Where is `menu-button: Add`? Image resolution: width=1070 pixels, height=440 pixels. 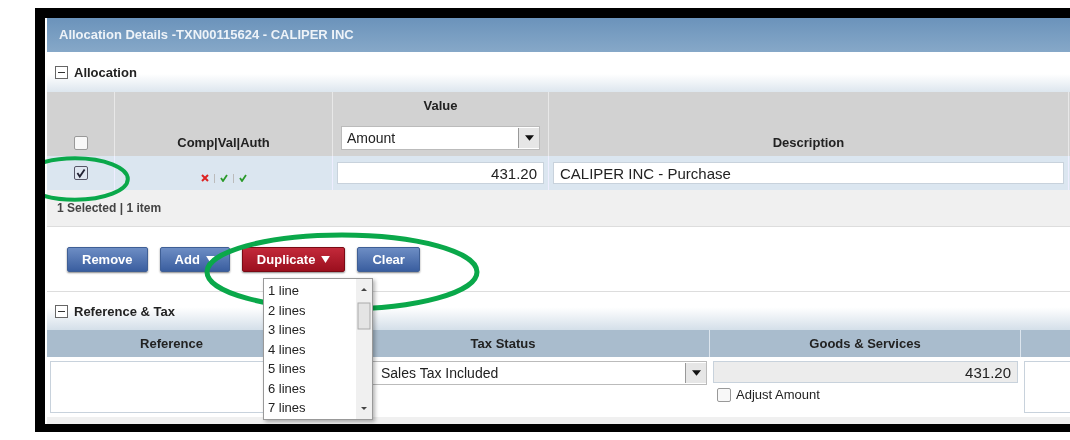 menu-button: Add is located at coordinates (194, 259).